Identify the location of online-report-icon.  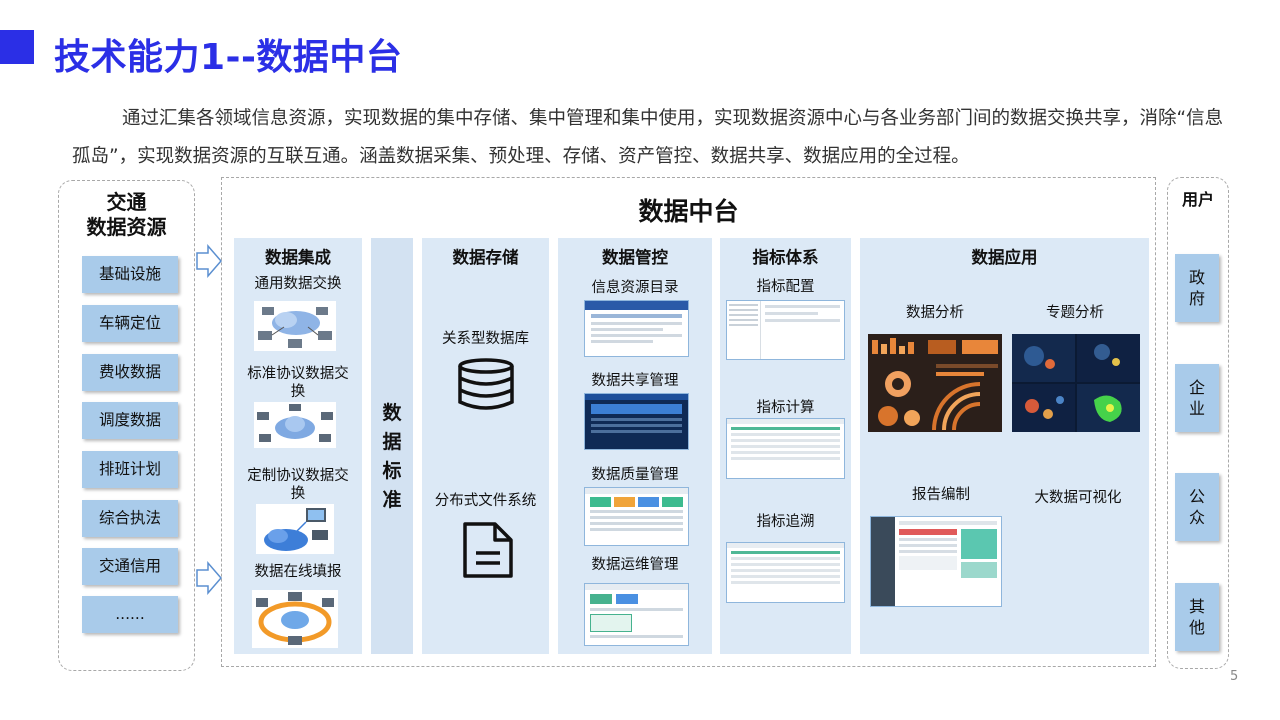
(295, 619).